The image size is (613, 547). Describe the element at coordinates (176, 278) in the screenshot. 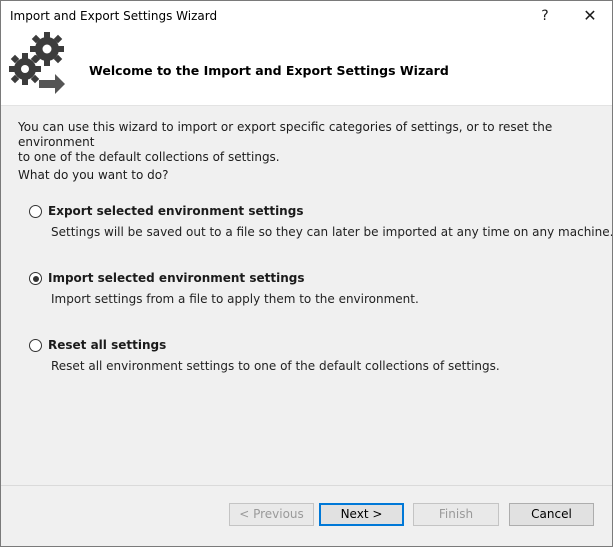

I see `option-import-label: Import selected environment settings` at that location.